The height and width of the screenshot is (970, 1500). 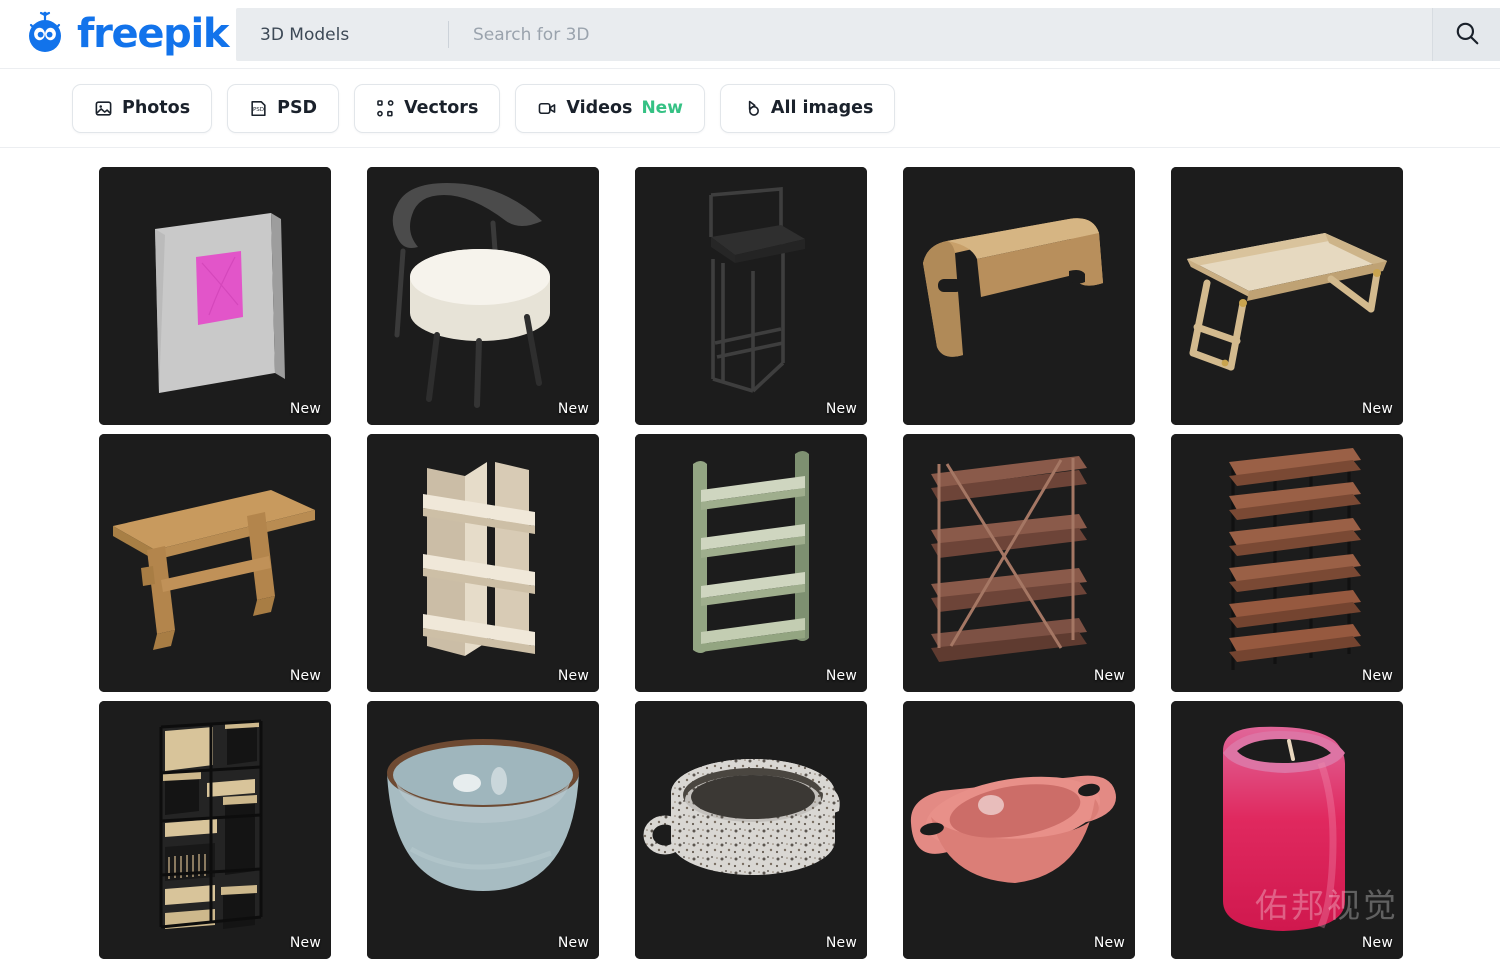 What do you see at coordinates (940, 34) in the screenshot?
I see `search-input` at bounding box center [940, 34].